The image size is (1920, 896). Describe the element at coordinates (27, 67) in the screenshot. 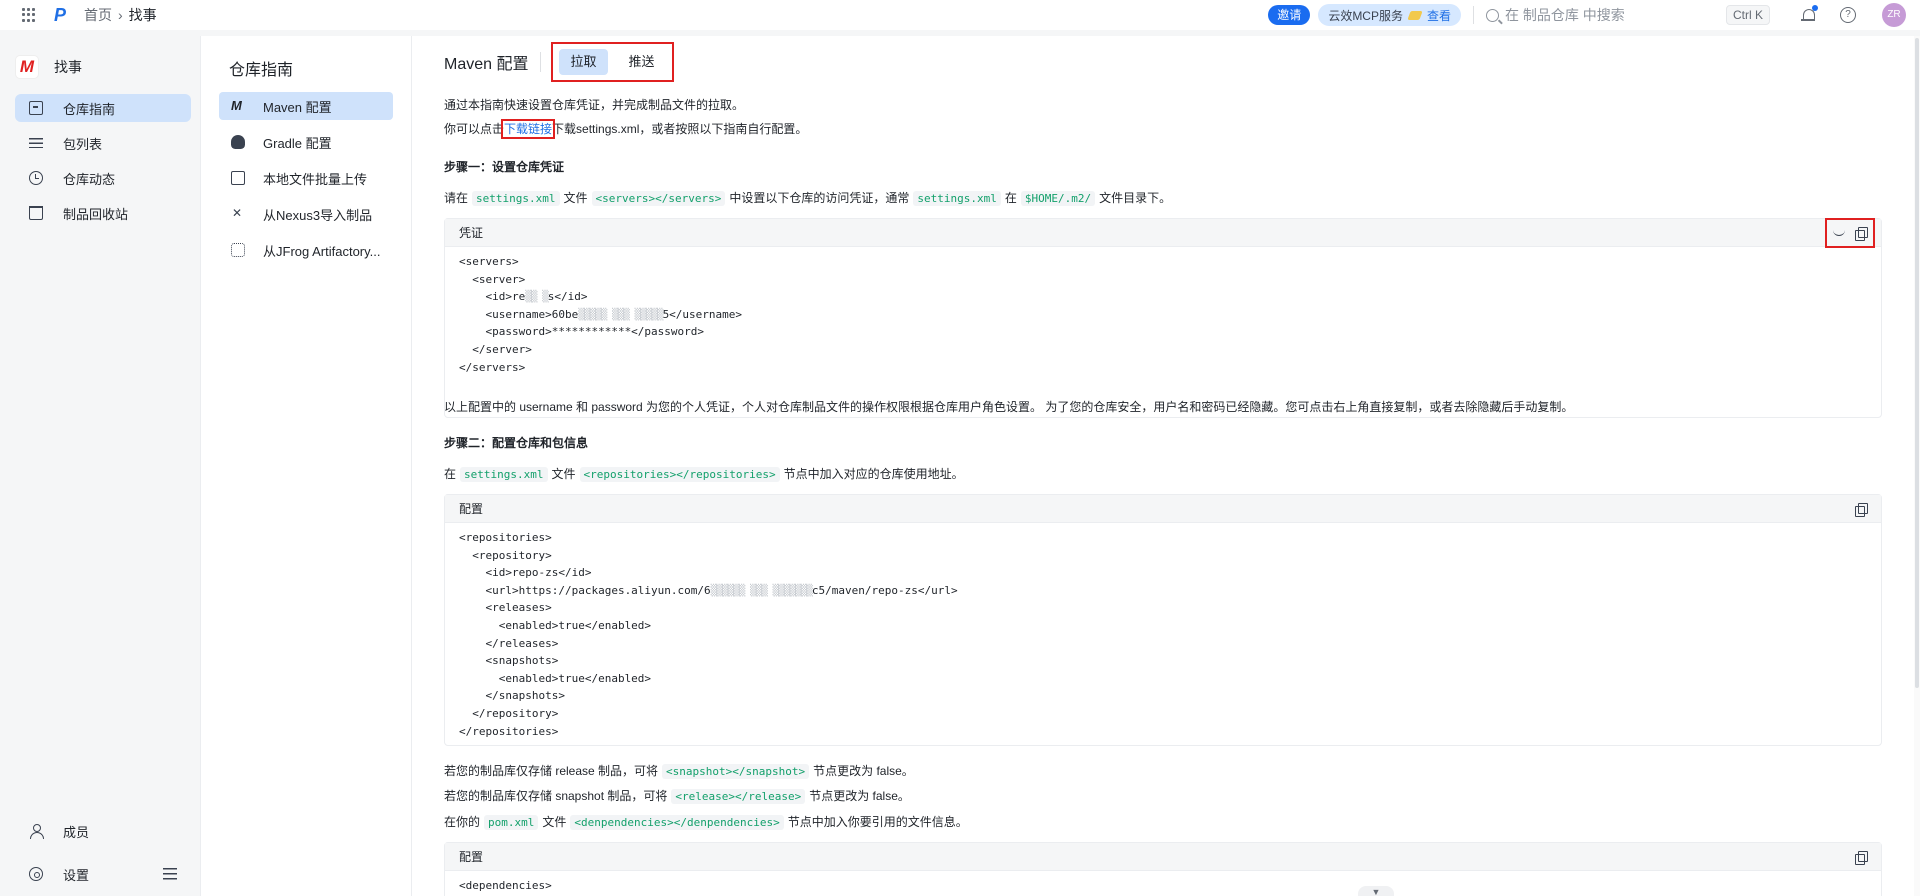

I see `repo-logo-icon: M` at that location.